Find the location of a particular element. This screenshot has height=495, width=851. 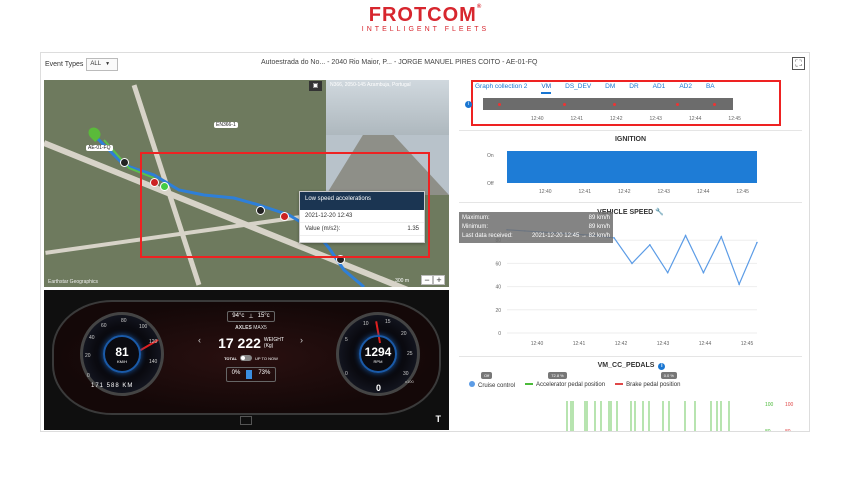

percent-box: 0% 73% is located at coordinates (251, 374).